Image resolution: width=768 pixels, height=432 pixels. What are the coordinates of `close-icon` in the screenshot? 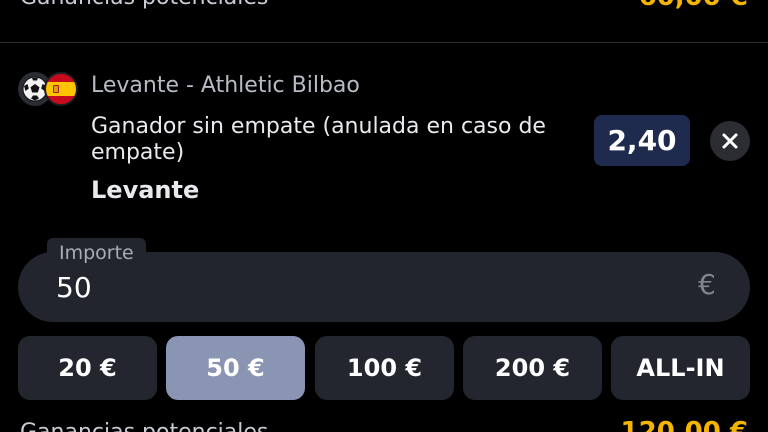 It's located at (730, 141).